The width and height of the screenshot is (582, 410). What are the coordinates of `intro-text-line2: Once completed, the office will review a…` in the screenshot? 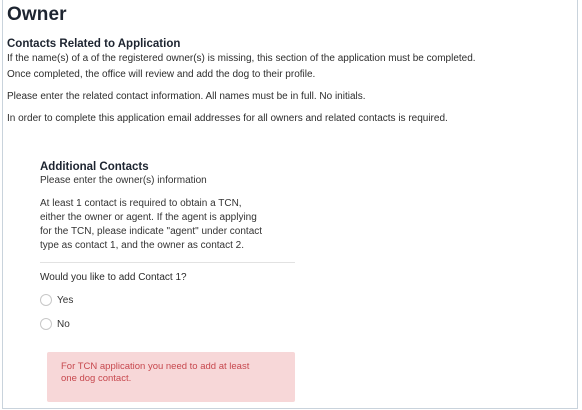 It's located at (161, 74).